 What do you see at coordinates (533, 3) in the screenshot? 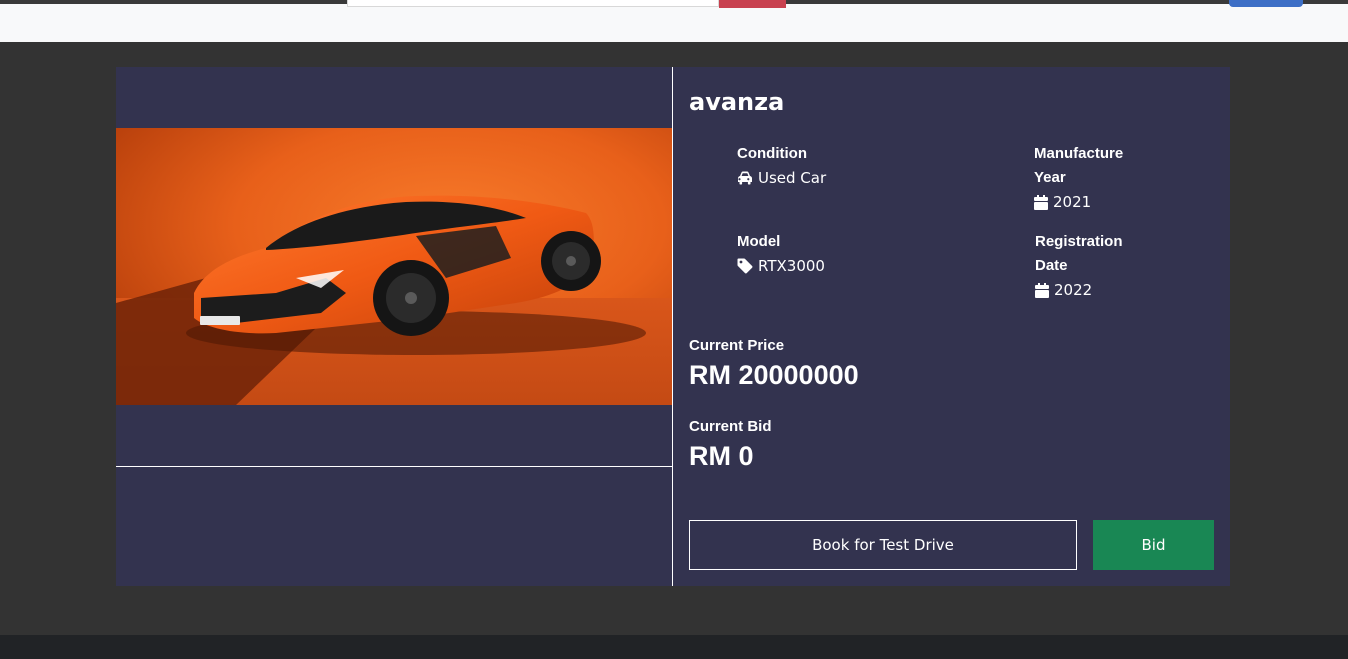
I see `search-input` at bounding box center [533, 3].